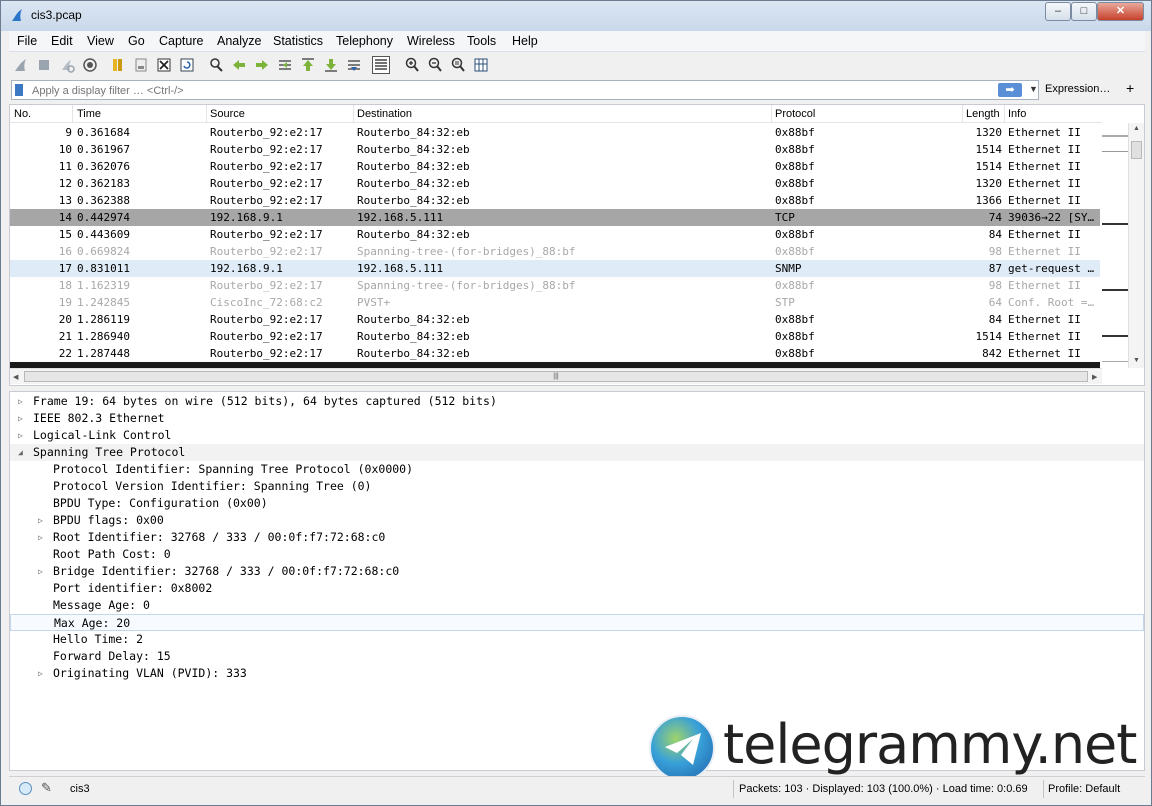 Image resolution: width=1152 pixels, height=806 pixels. Describe the element at coordinates (298, 41) in the screenshot. I see `menu-statistics: Statistics` at that location.